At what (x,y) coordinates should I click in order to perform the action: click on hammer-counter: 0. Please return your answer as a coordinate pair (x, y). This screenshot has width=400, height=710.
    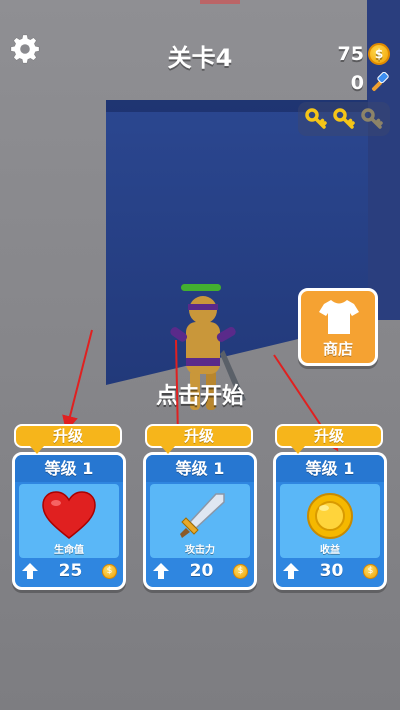
    Looking at the image, I should click on (370, 83).